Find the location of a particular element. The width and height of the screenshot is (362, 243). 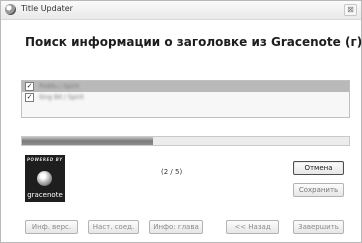

info-version-button: Инф. верс. is located at coordinates (51, 227).